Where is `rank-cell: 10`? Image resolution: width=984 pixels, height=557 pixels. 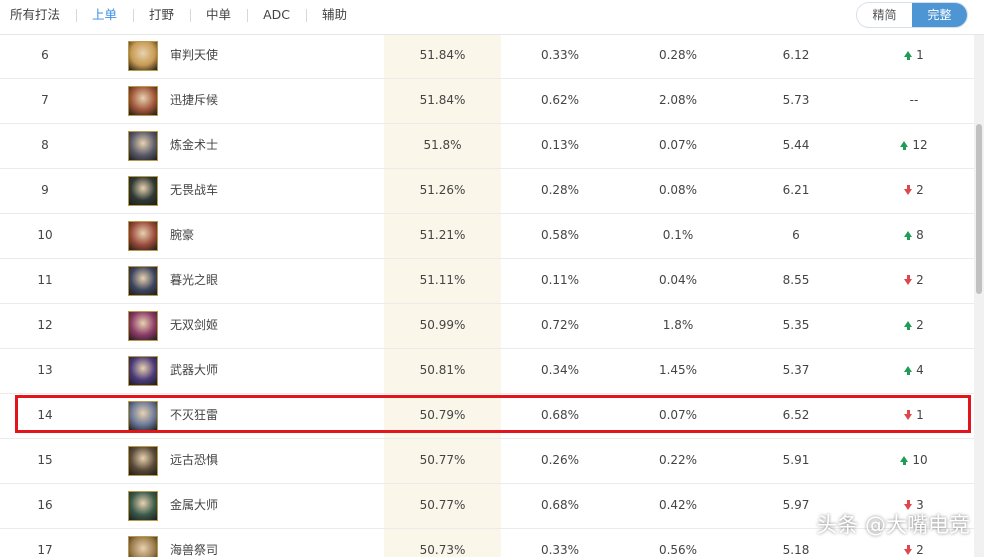
rank-cell: 10 is located at coordinates (45, 235).